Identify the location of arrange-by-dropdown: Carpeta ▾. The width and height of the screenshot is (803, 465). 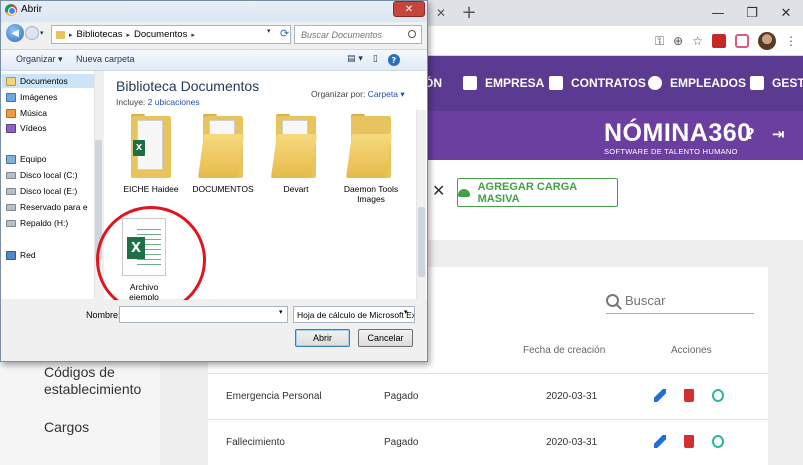
(386, 94).